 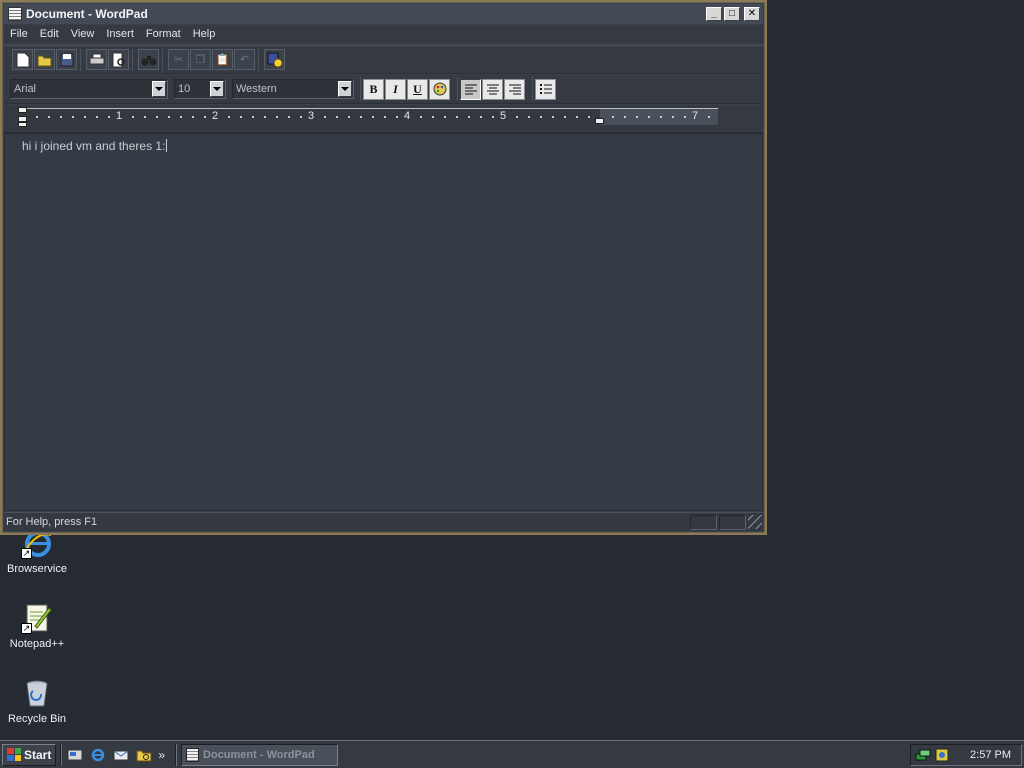 I want to click on align-center-button, so click(x=492, y=89).